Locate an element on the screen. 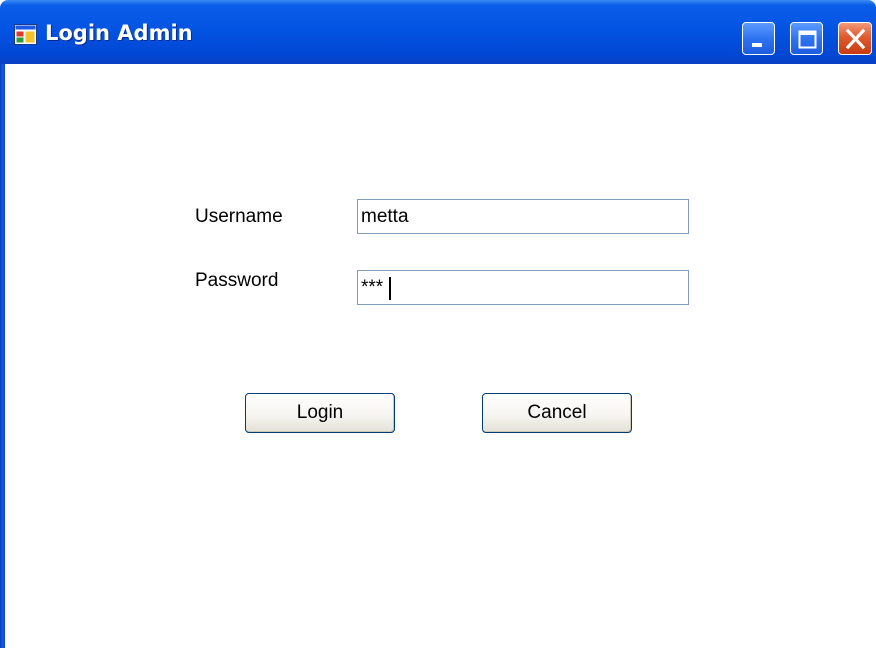 Image resolution: width=876 pixels, height=648 pixels. minimize-icon is located at coordinates (757, 45).